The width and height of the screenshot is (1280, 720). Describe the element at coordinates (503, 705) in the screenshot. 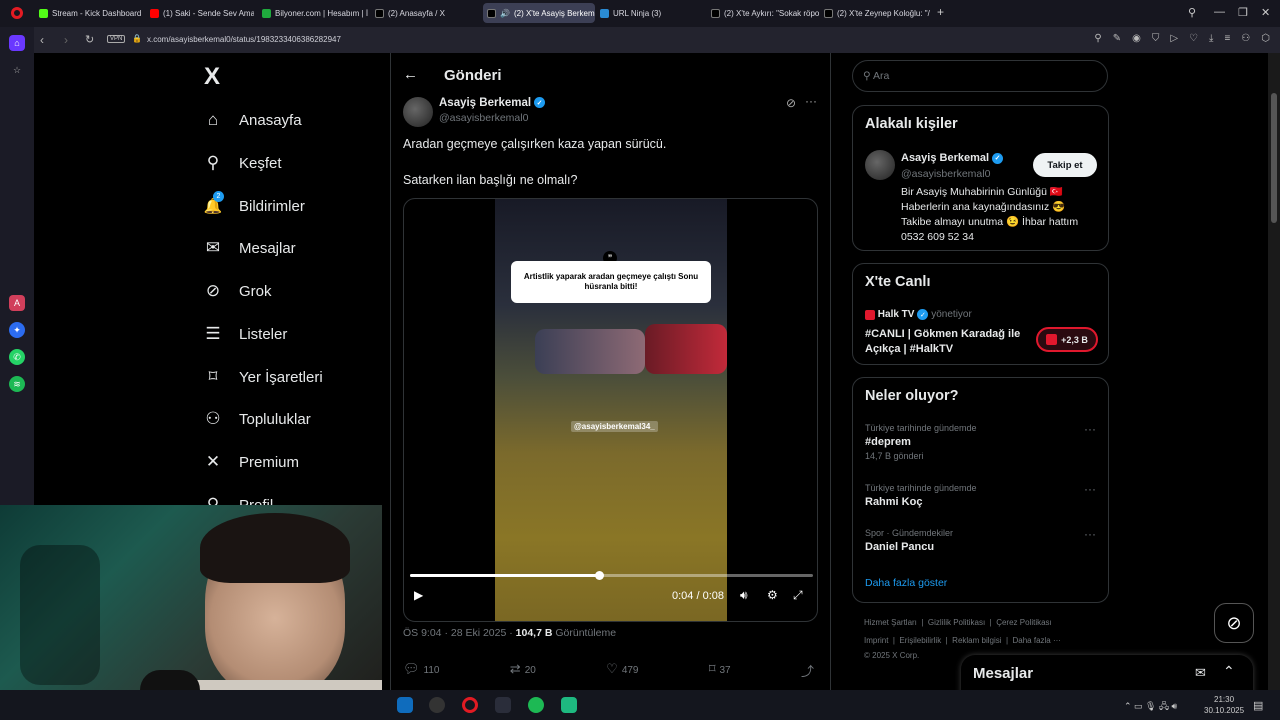

I see `app-icon` at that location.